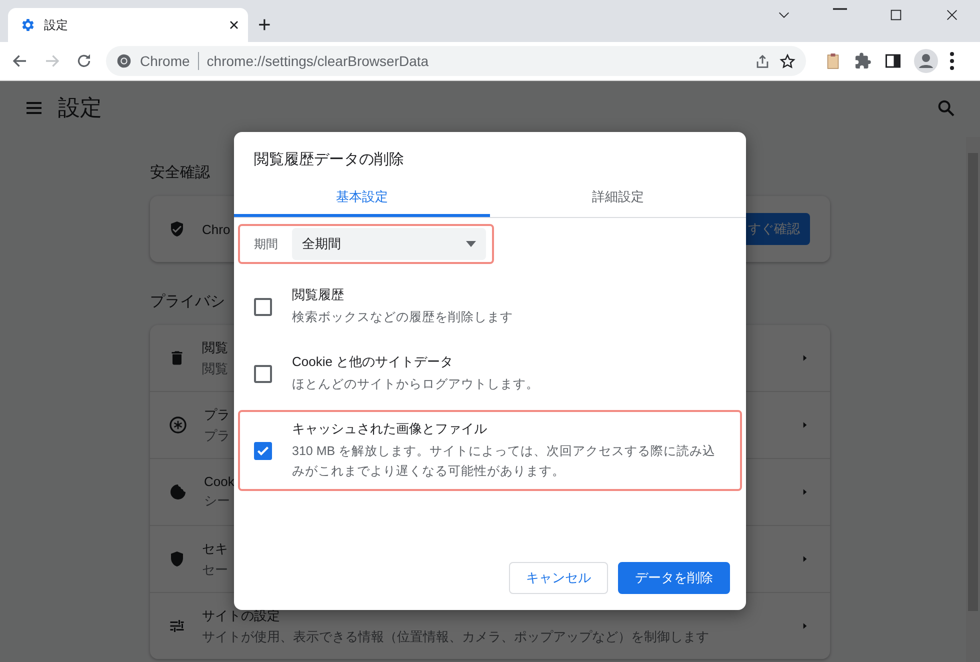 The image size is (980, 662). Describe the element at coordinates (215, 549) in the screenshot. I see `setting-title: セキ` at that location.